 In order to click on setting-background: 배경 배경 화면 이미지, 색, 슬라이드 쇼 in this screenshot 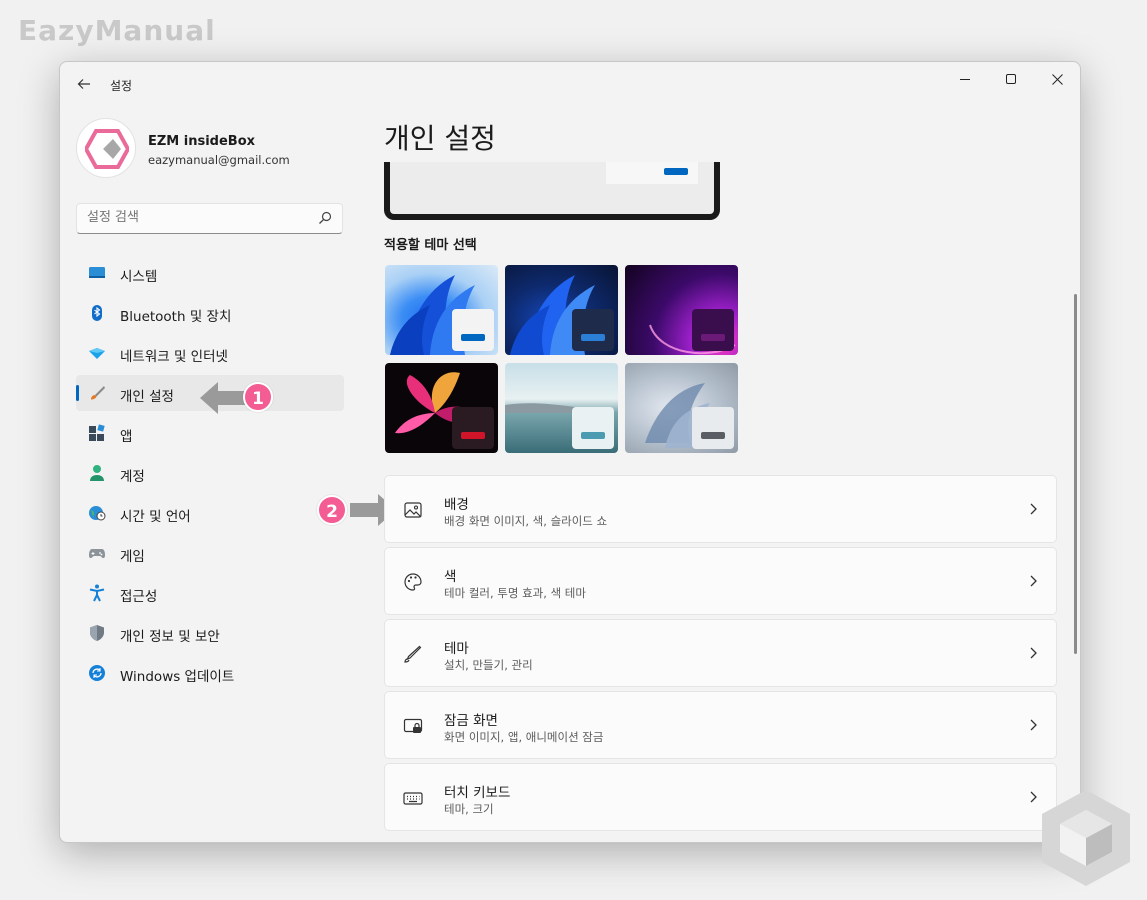, I will do `click(720, 509)`.